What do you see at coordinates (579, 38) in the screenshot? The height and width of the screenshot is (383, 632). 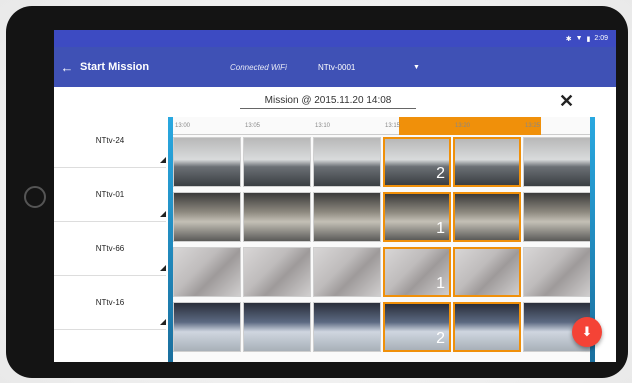 I see `wifi-icon: ▼` at bounding box center [579, 38].